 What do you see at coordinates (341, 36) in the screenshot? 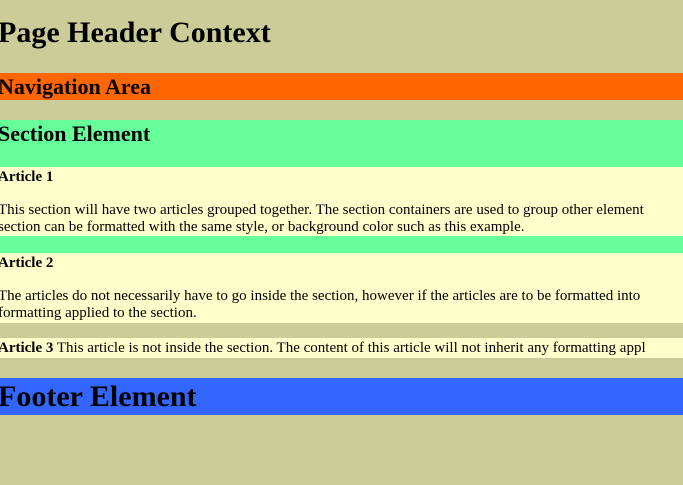
I see `page-header: Page Header Context` at bounding box center [341, 36].